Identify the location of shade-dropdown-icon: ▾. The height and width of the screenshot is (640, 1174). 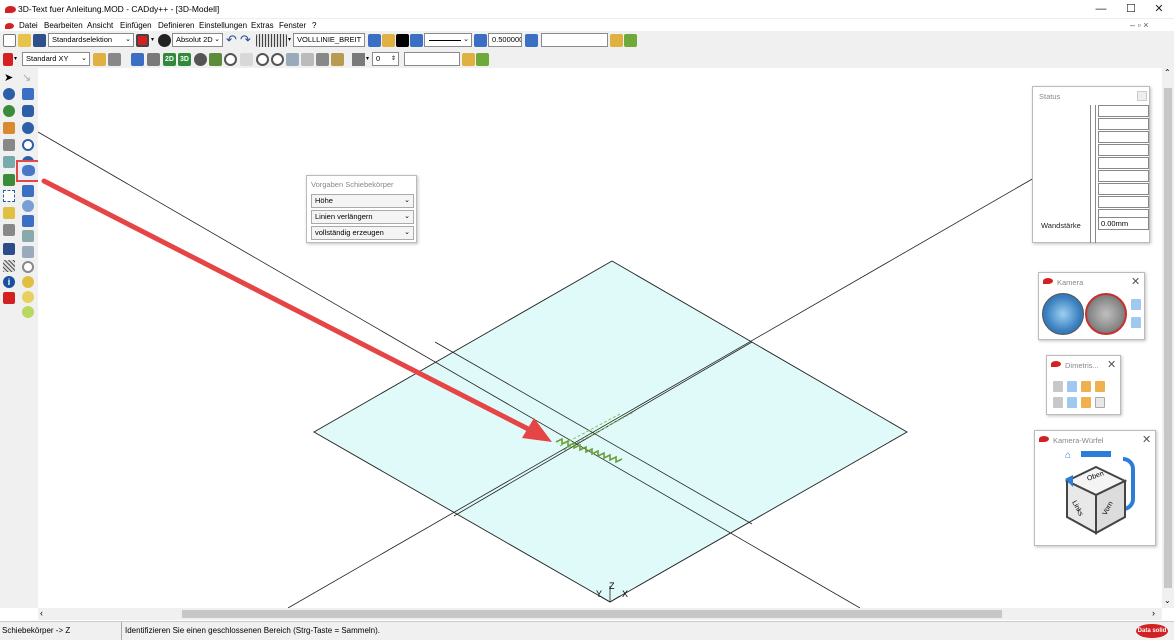
(367, 58).